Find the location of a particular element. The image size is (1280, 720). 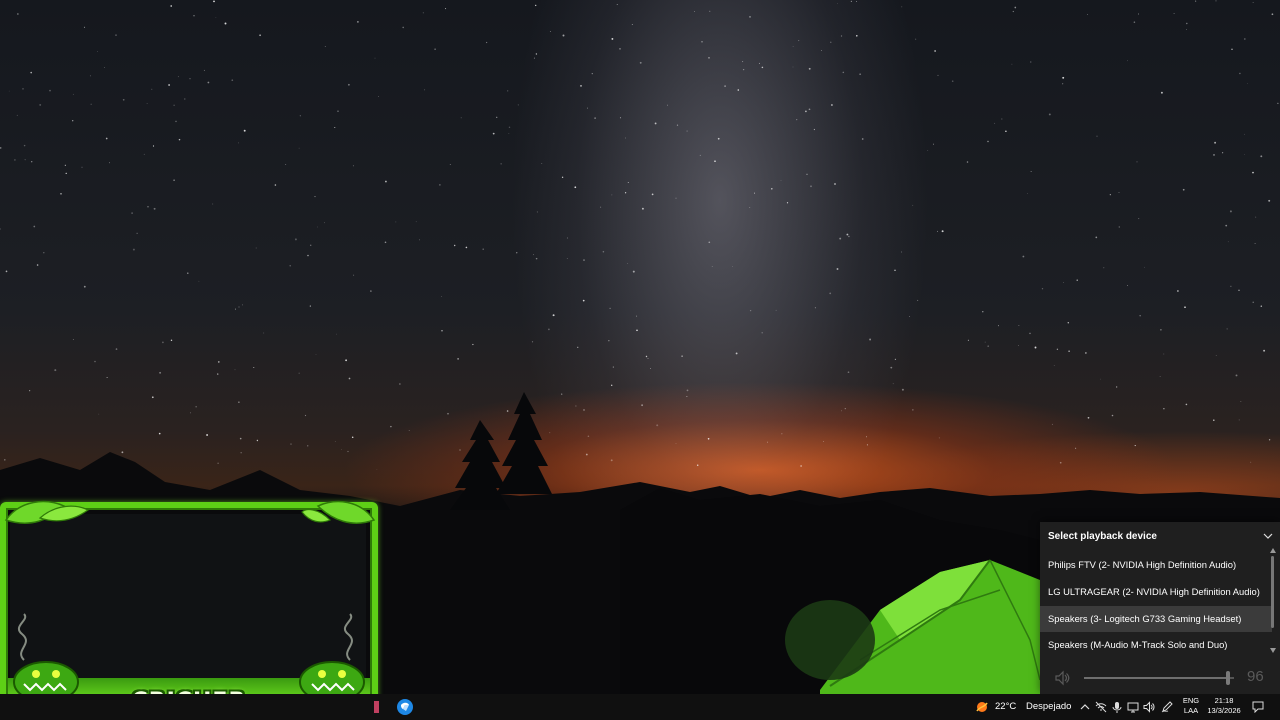

smoke-left-icon is located at coordinates (22, 637).